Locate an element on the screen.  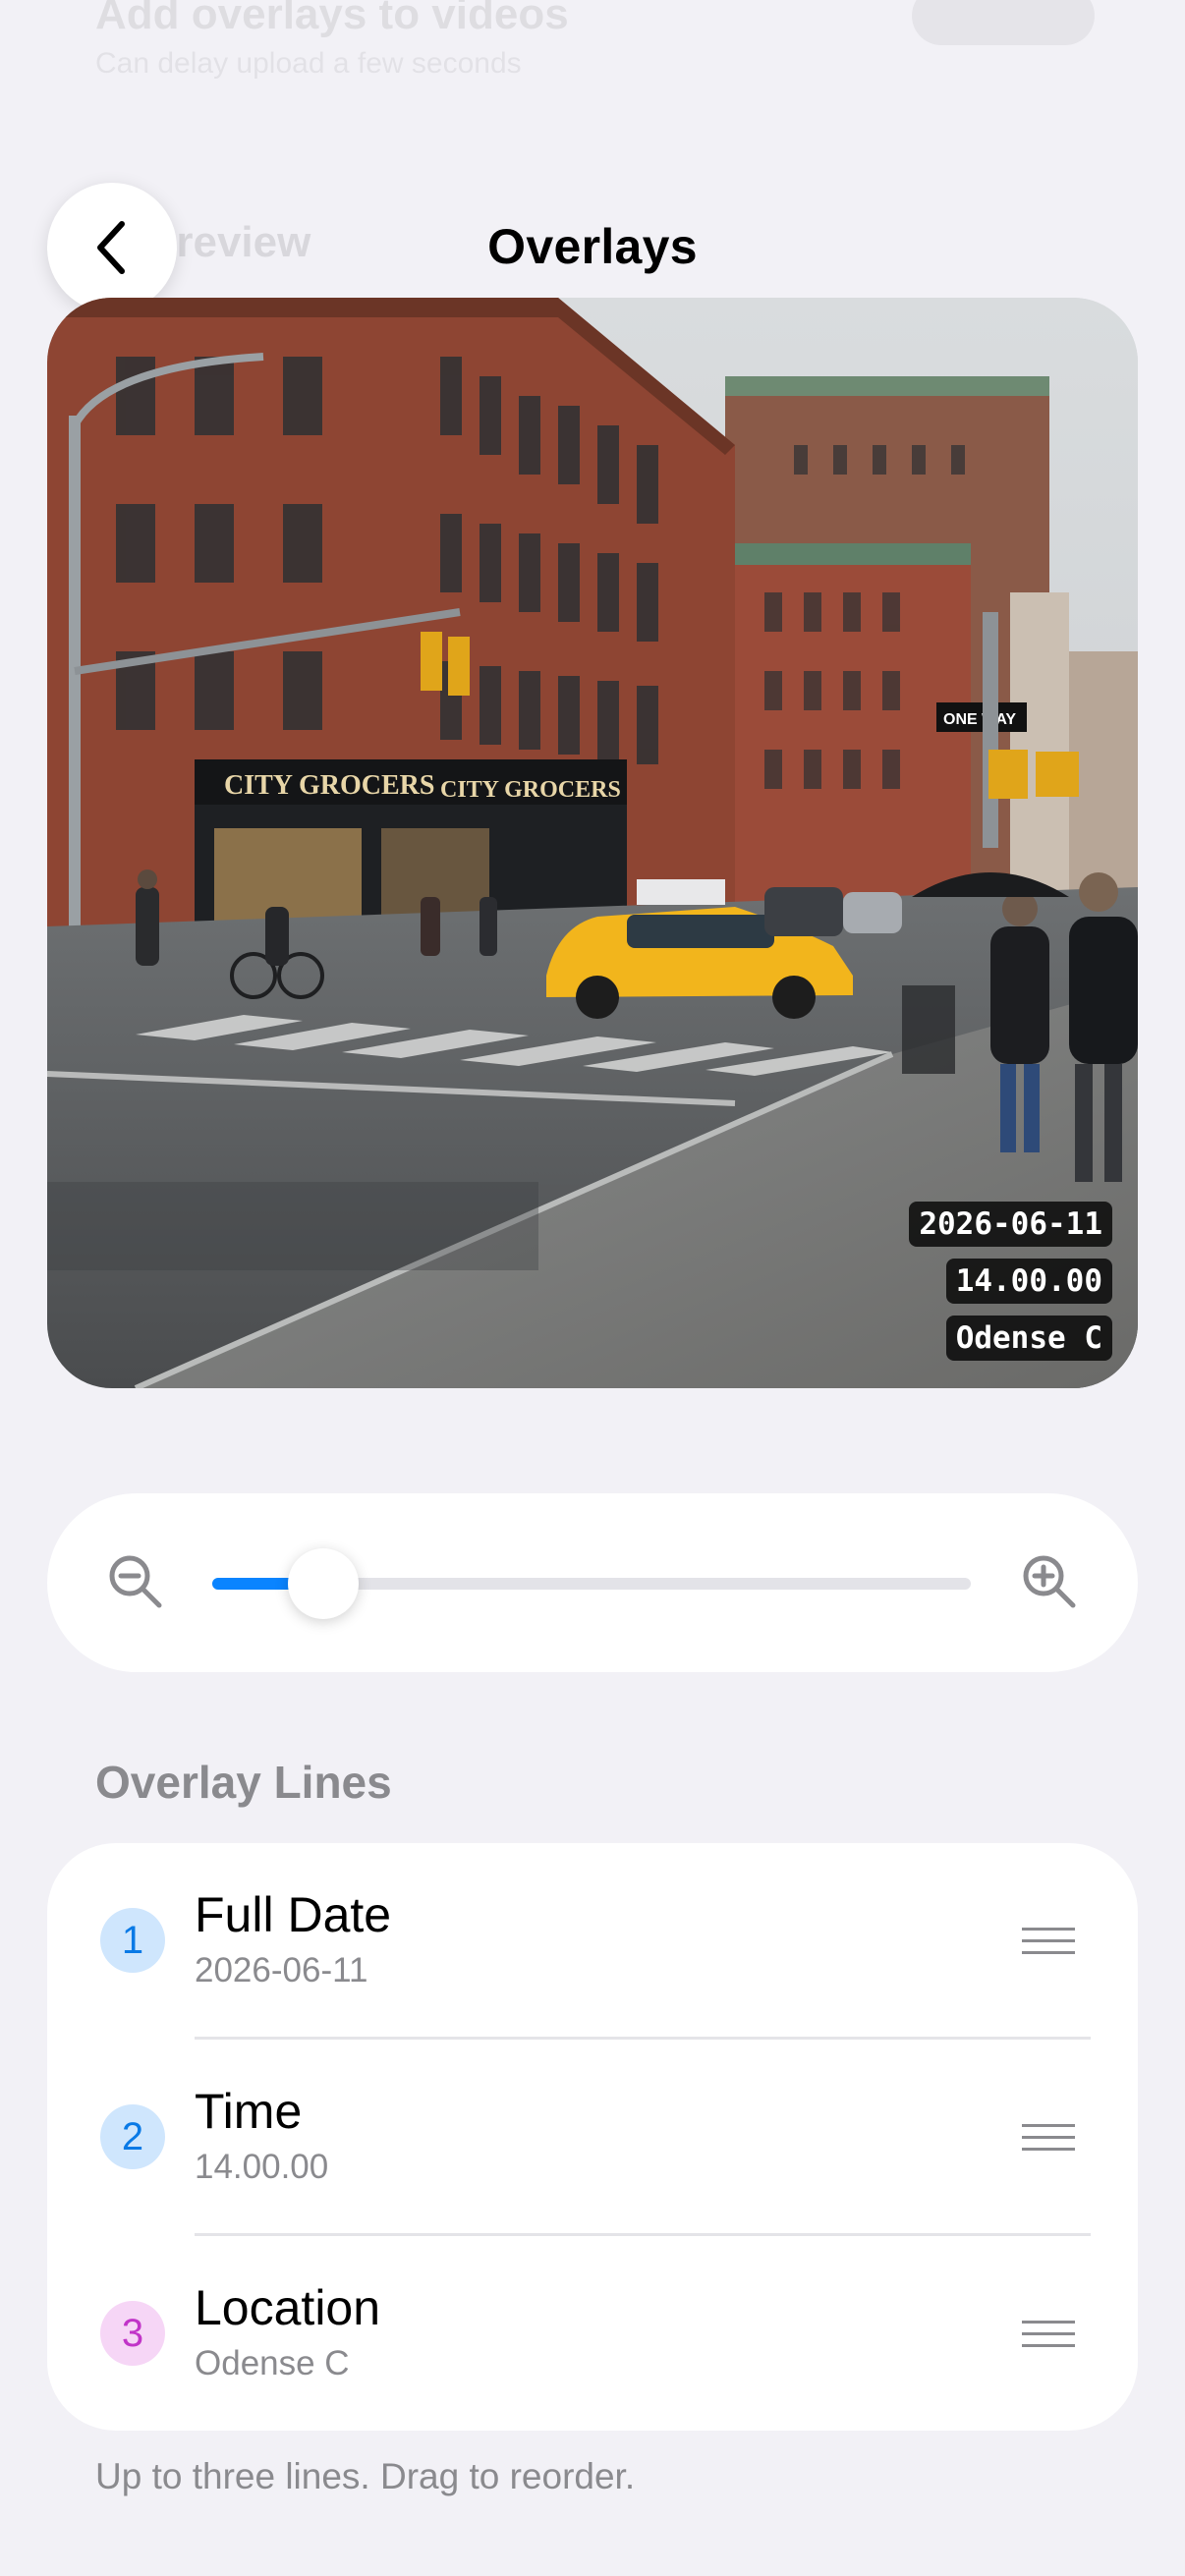
overlay-line-time: 2 Time 14.00.00 is located at coordinates (592, 2138).